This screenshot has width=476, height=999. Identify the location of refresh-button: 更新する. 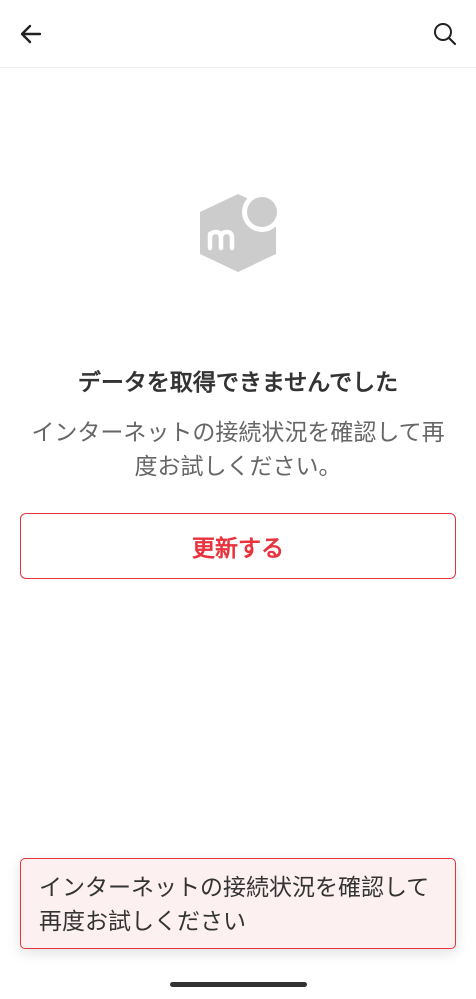
(238, 546).